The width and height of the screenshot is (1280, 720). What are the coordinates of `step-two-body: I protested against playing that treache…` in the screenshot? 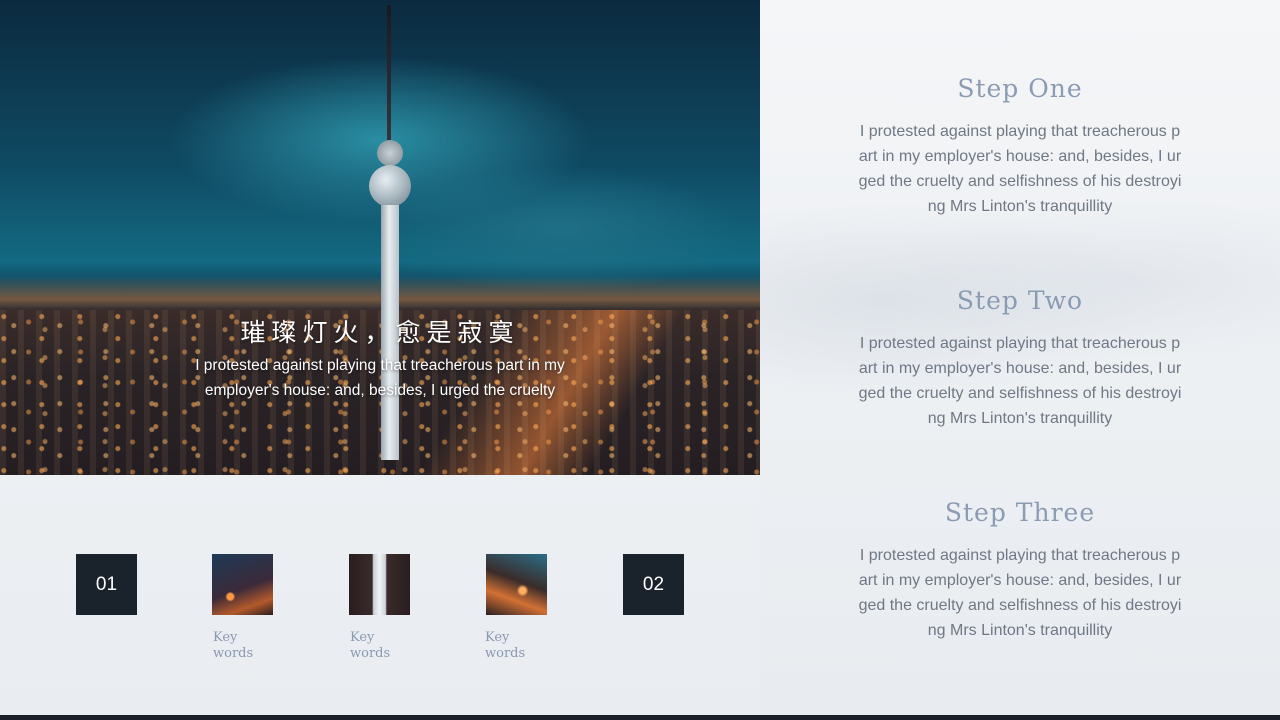 It's located at (1020, 381).